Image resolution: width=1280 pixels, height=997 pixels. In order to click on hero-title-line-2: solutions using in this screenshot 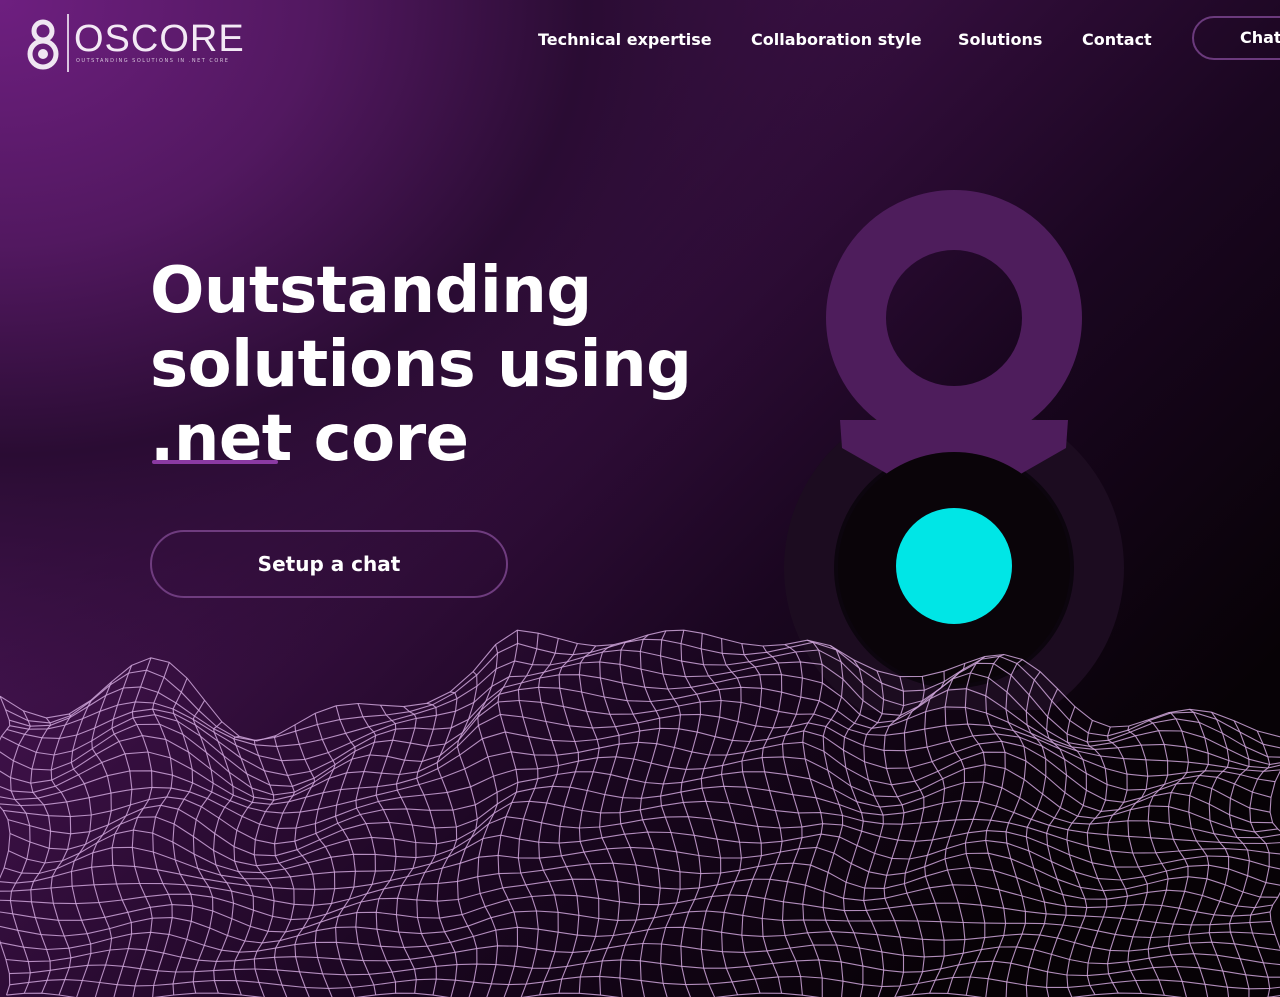, I will do `click(421, 365)`.